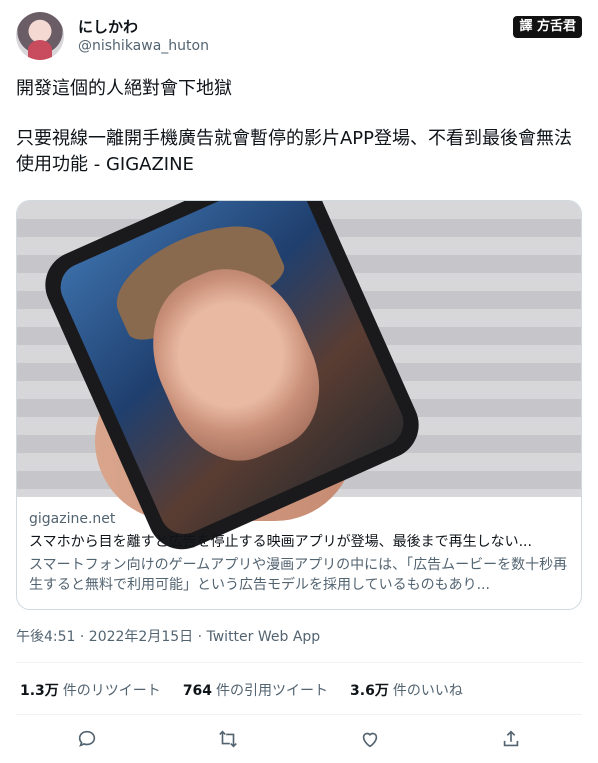 The height and width of the screenshot is (763, 598). Describe the element at coordinates (111, 691) in the screenshot. I see `retweets-label: 件のリツイート` at that location.